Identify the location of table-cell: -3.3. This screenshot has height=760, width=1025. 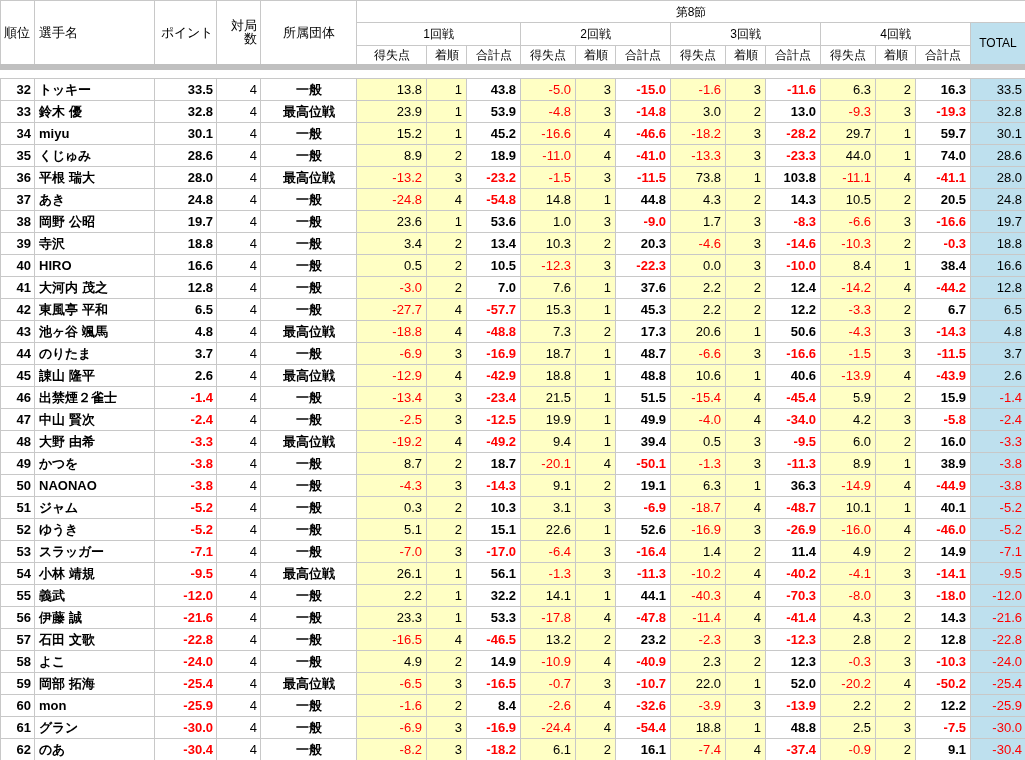
(185, 441).